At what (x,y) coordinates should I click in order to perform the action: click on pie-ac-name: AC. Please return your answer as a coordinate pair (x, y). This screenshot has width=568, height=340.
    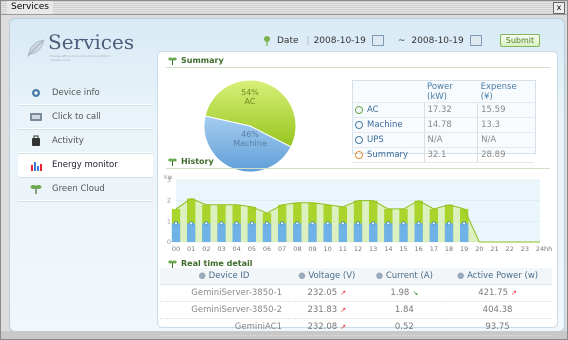
    Looking at the image, I should click on (250, 101).